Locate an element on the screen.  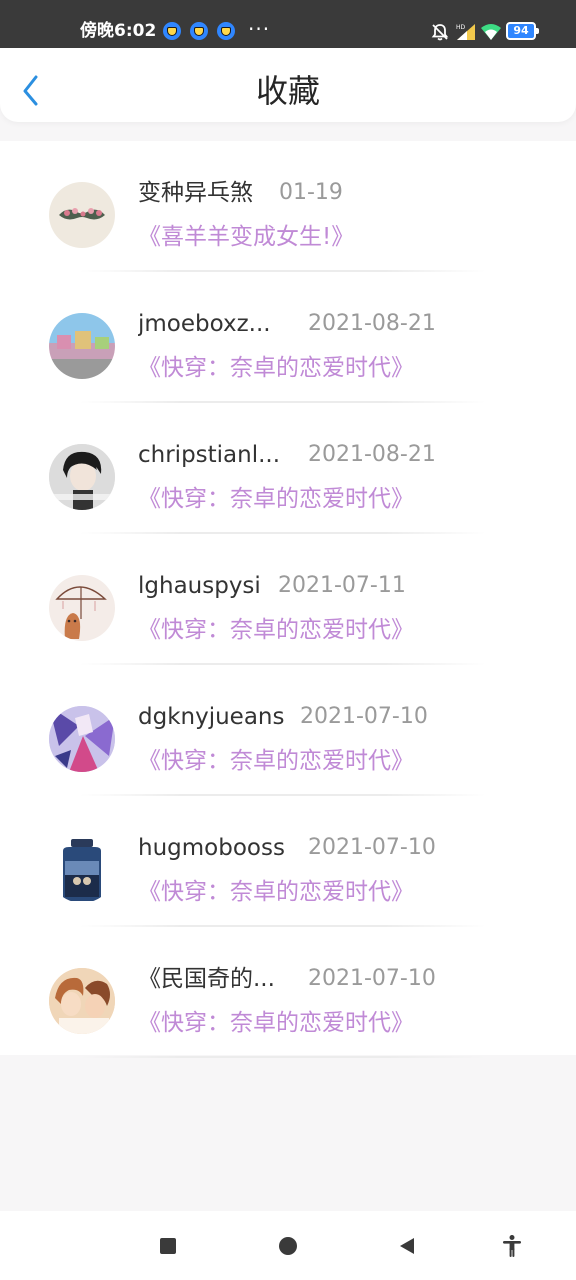
user-name: dgknyjueans is located at coordinates (211, 717).